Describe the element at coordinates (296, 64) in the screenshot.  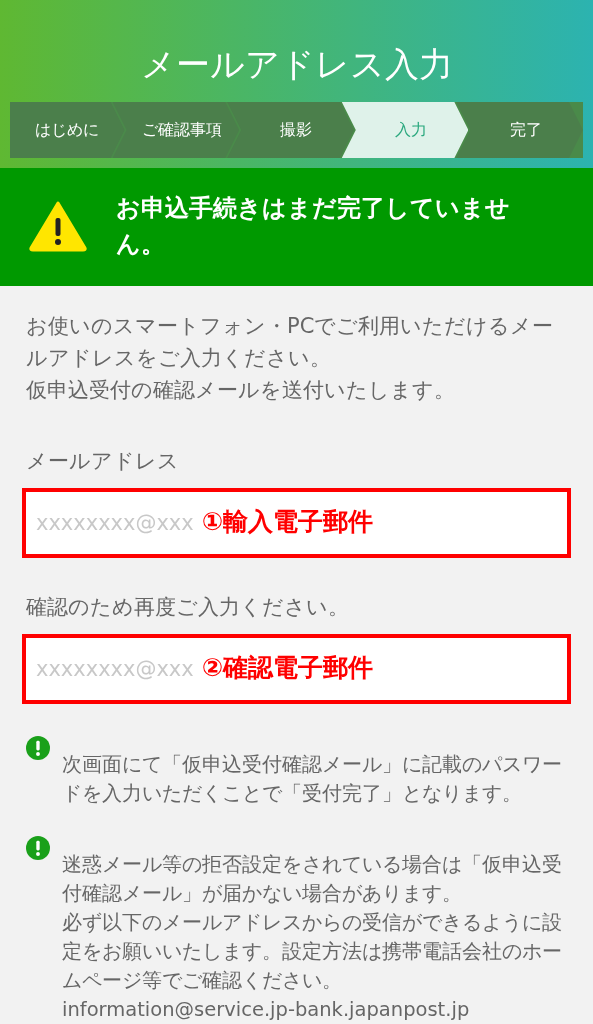
I see `page-title: メールアドレス入力` at that location.